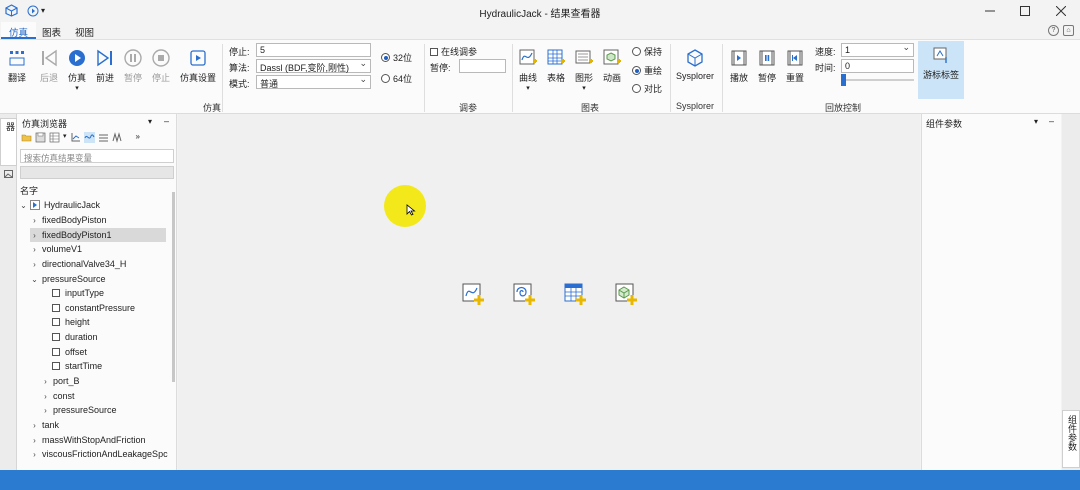 This screenshot has height=490, width=1080. What do you see at coordinates (198, 64) in the screenshot?
I see `sim-settings-button: 仿真设置` at bounding box center [198, 64].